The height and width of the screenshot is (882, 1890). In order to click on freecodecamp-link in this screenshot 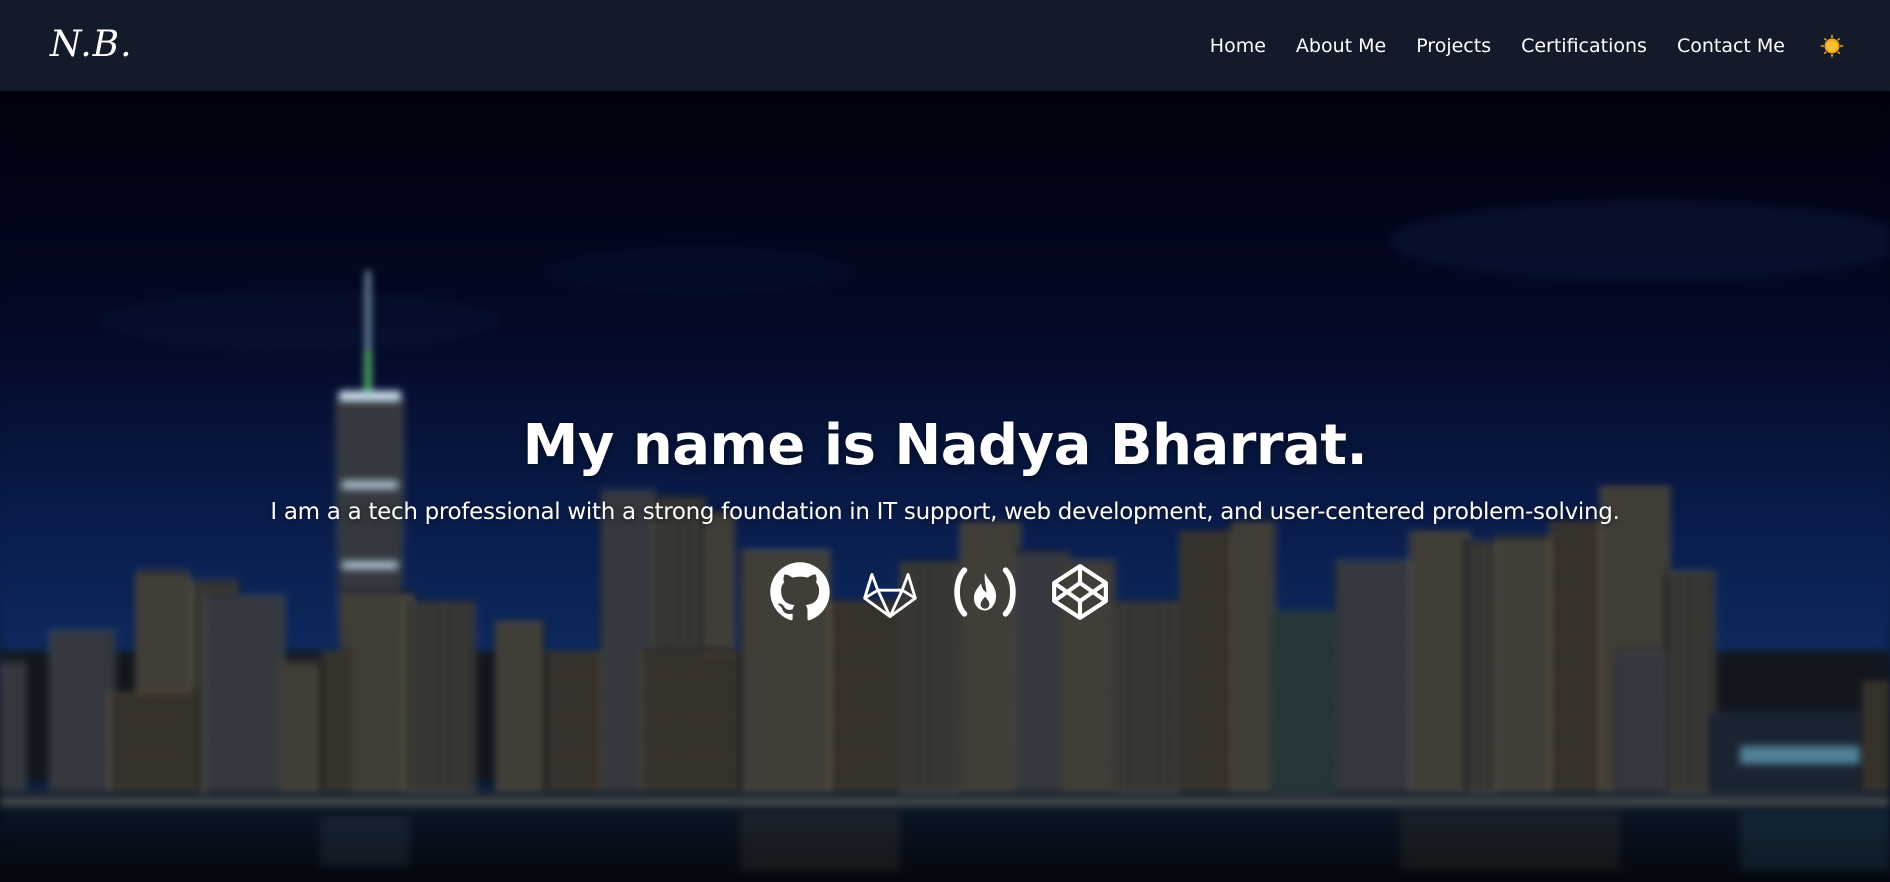, I will do `click(985, 592)`.